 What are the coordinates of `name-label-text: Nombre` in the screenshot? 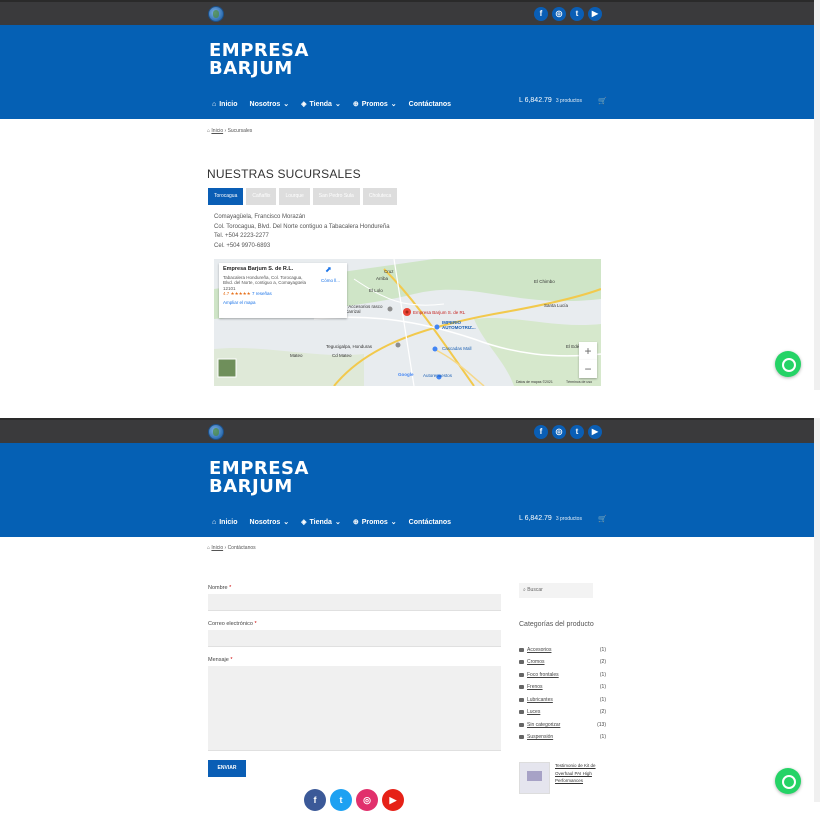 It's located at (218, 588).